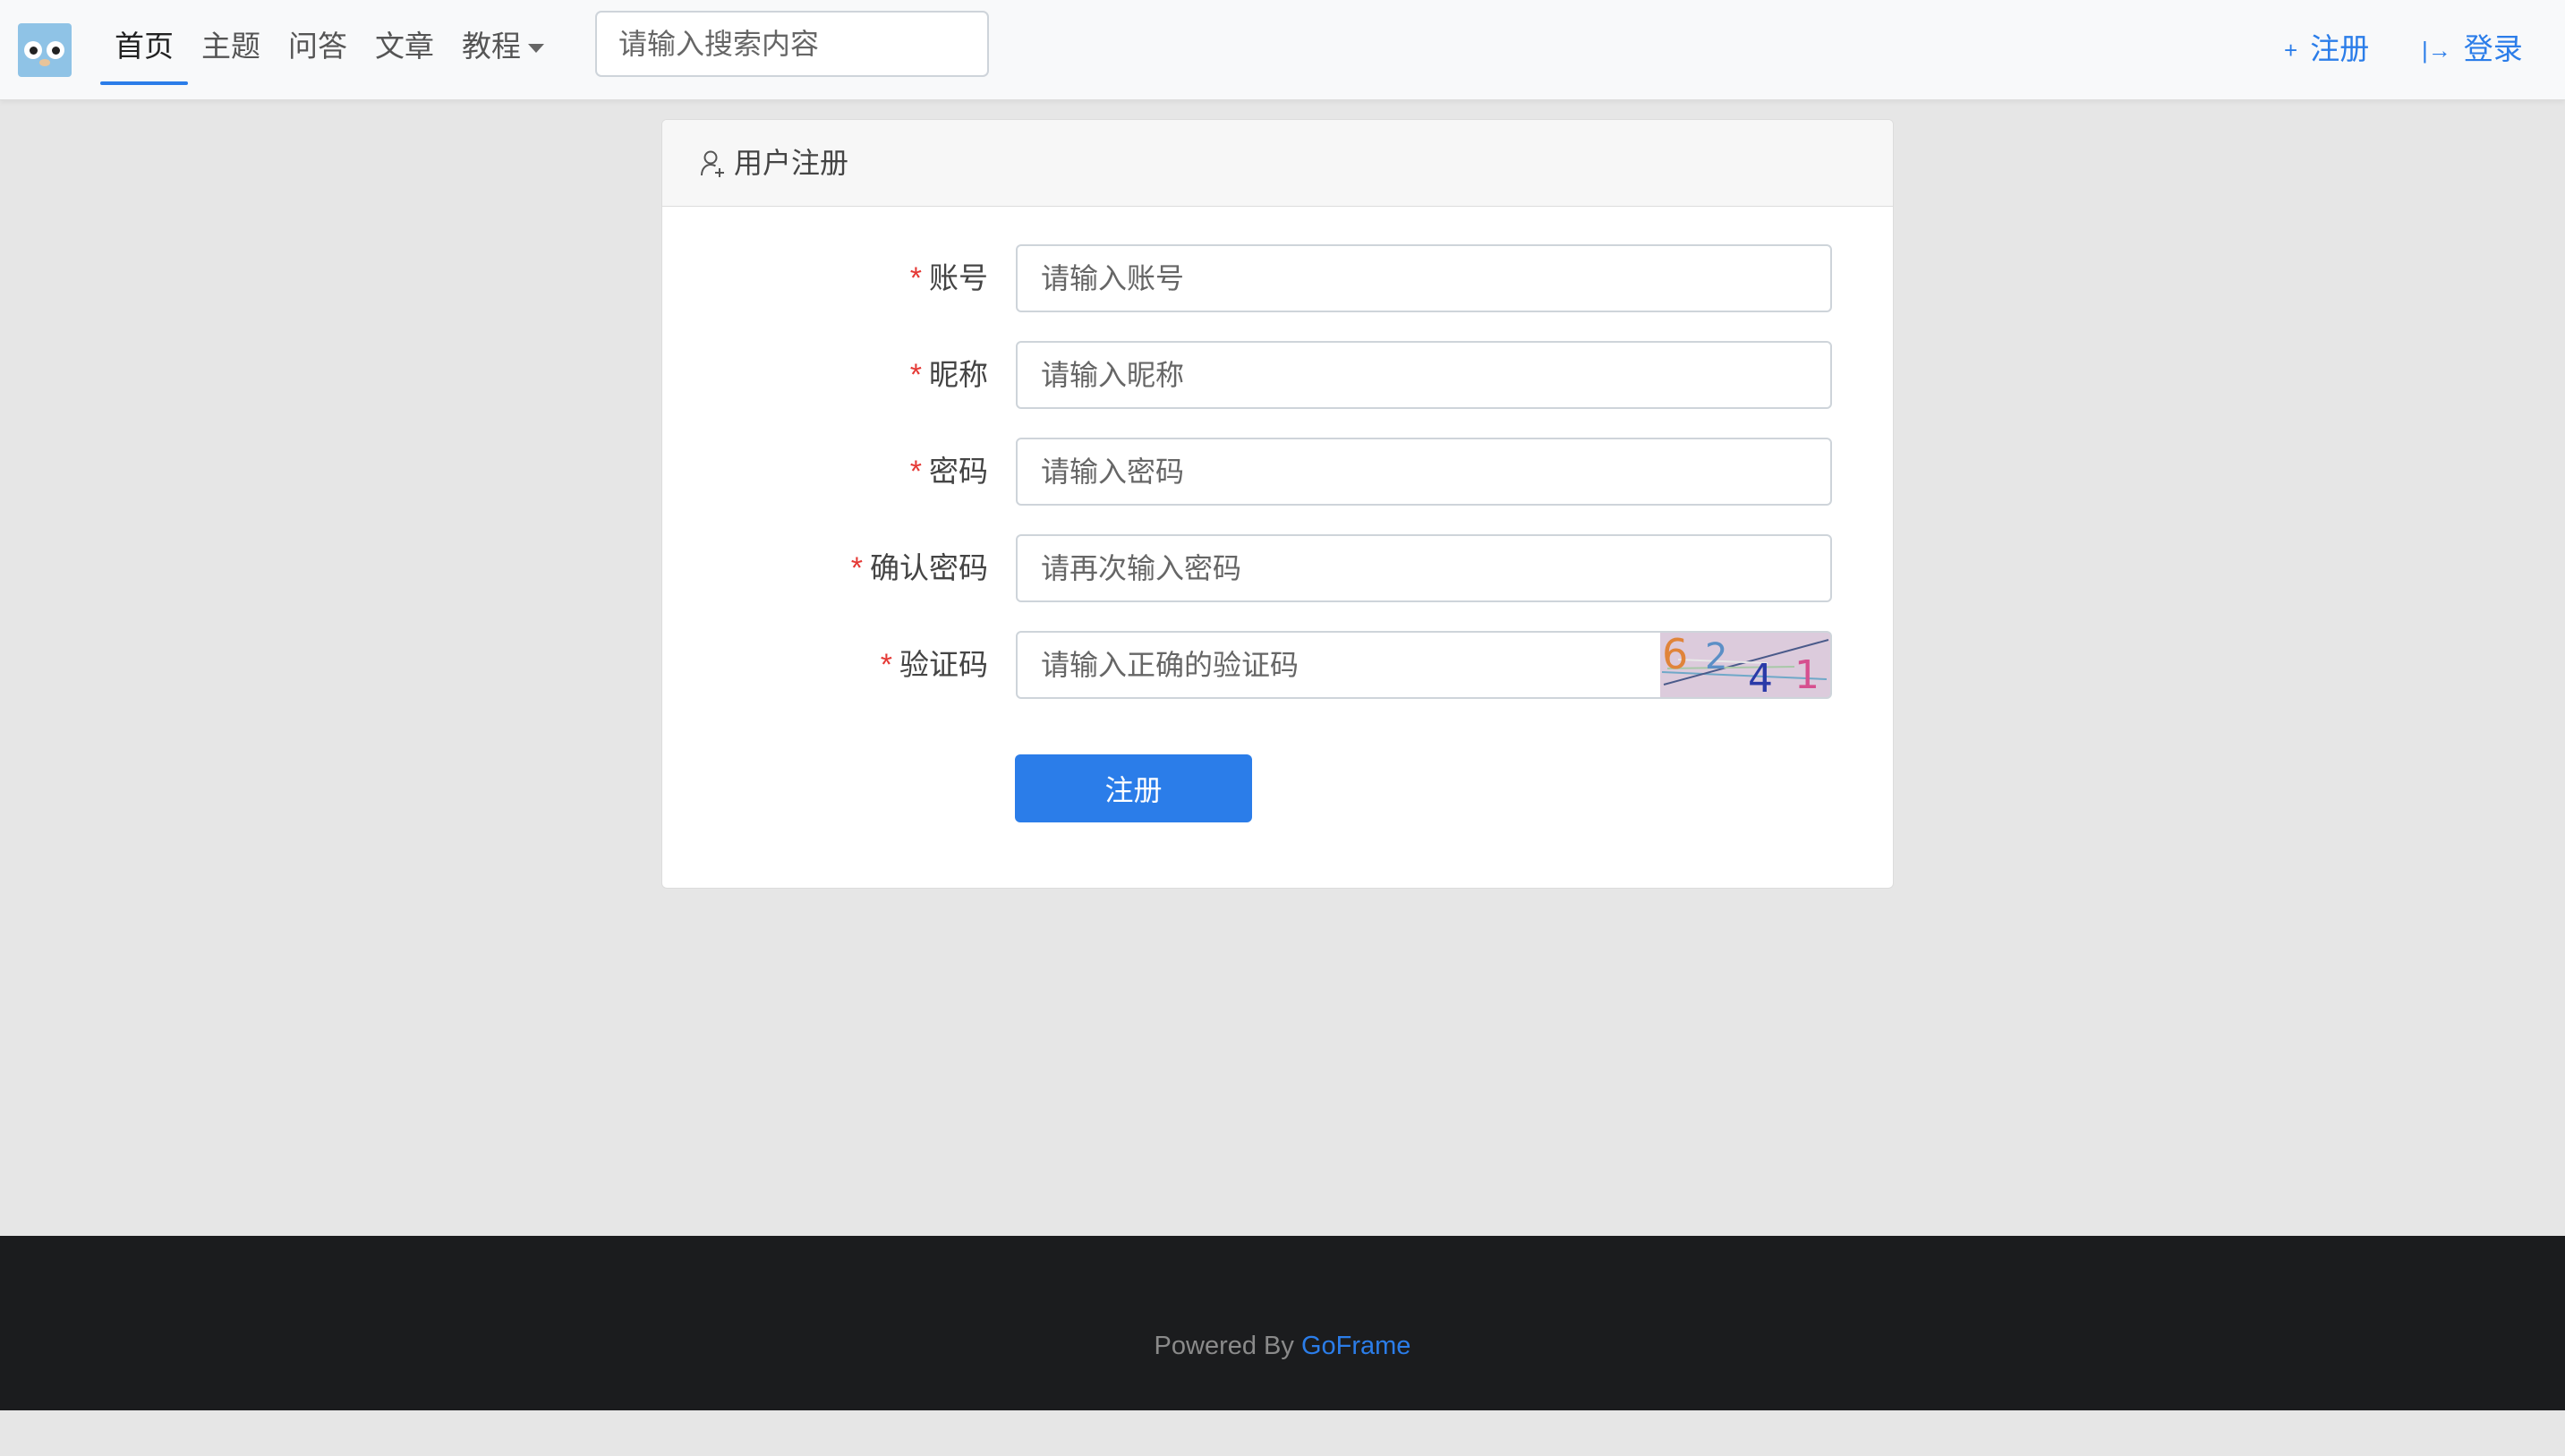 The height and width of the screenshot is (1456, 2565). I want to click on nav-login-label: 登录, so click(2493, 49).